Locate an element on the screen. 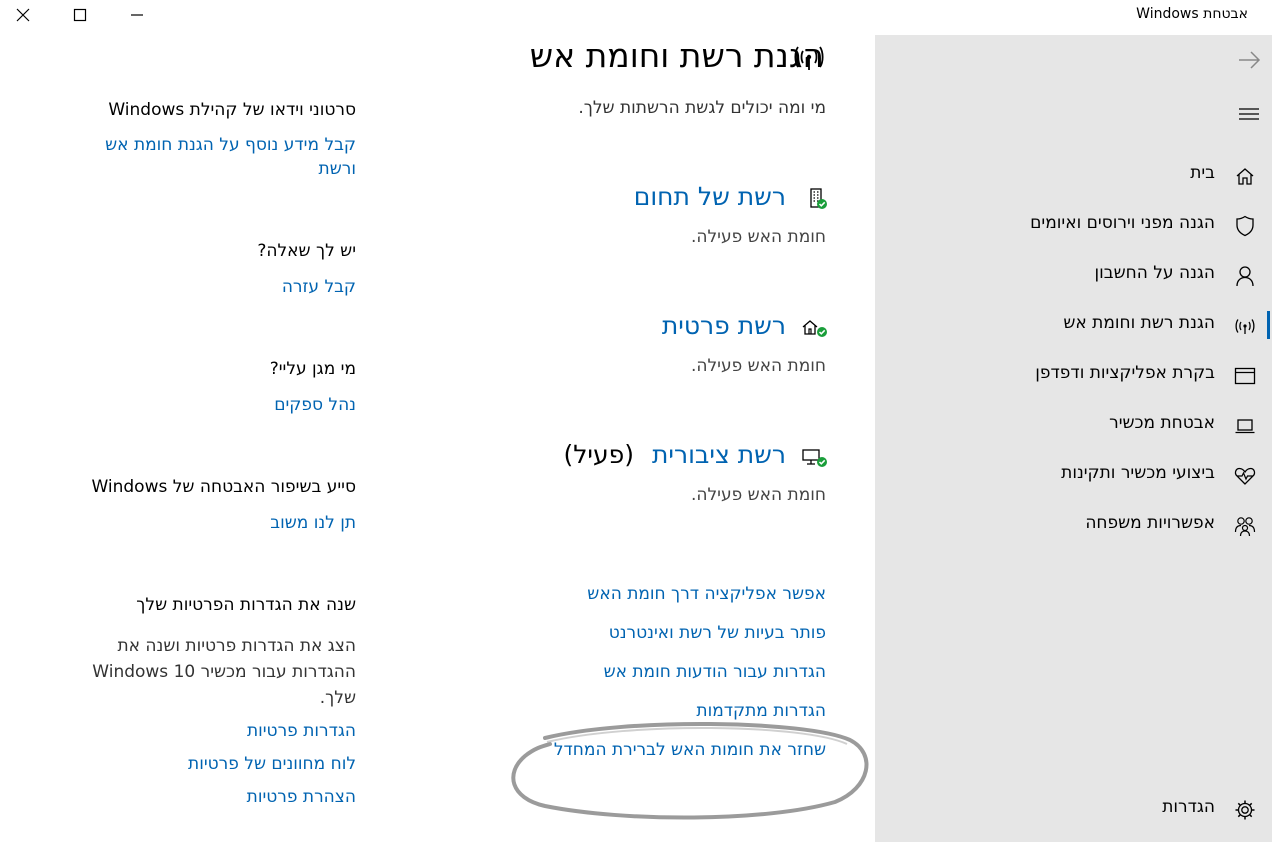 The height and width of the screenshot is (842, 1272). gear-icon is located at coordinates (1245, 810).